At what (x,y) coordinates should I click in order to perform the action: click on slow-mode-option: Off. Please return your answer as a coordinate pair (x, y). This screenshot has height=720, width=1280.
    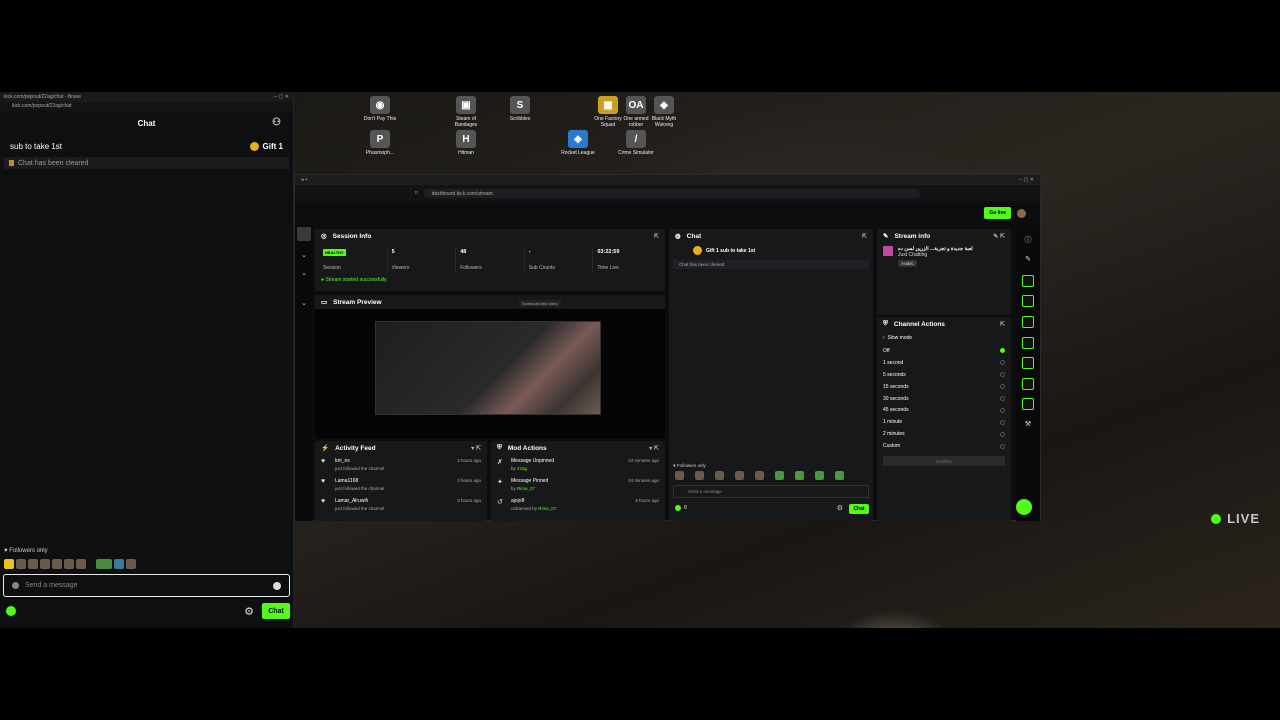
    Looking at the image, I should click on (944, 351).